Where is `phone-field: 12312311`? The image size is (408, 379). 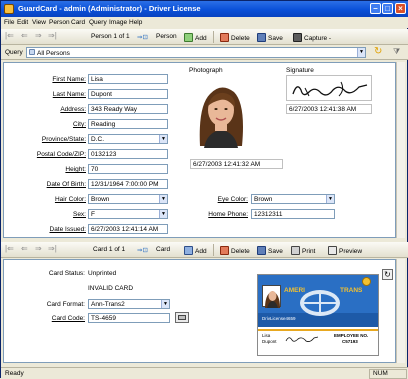 phone-field: 12312311 is located at coordinates (293, 214).